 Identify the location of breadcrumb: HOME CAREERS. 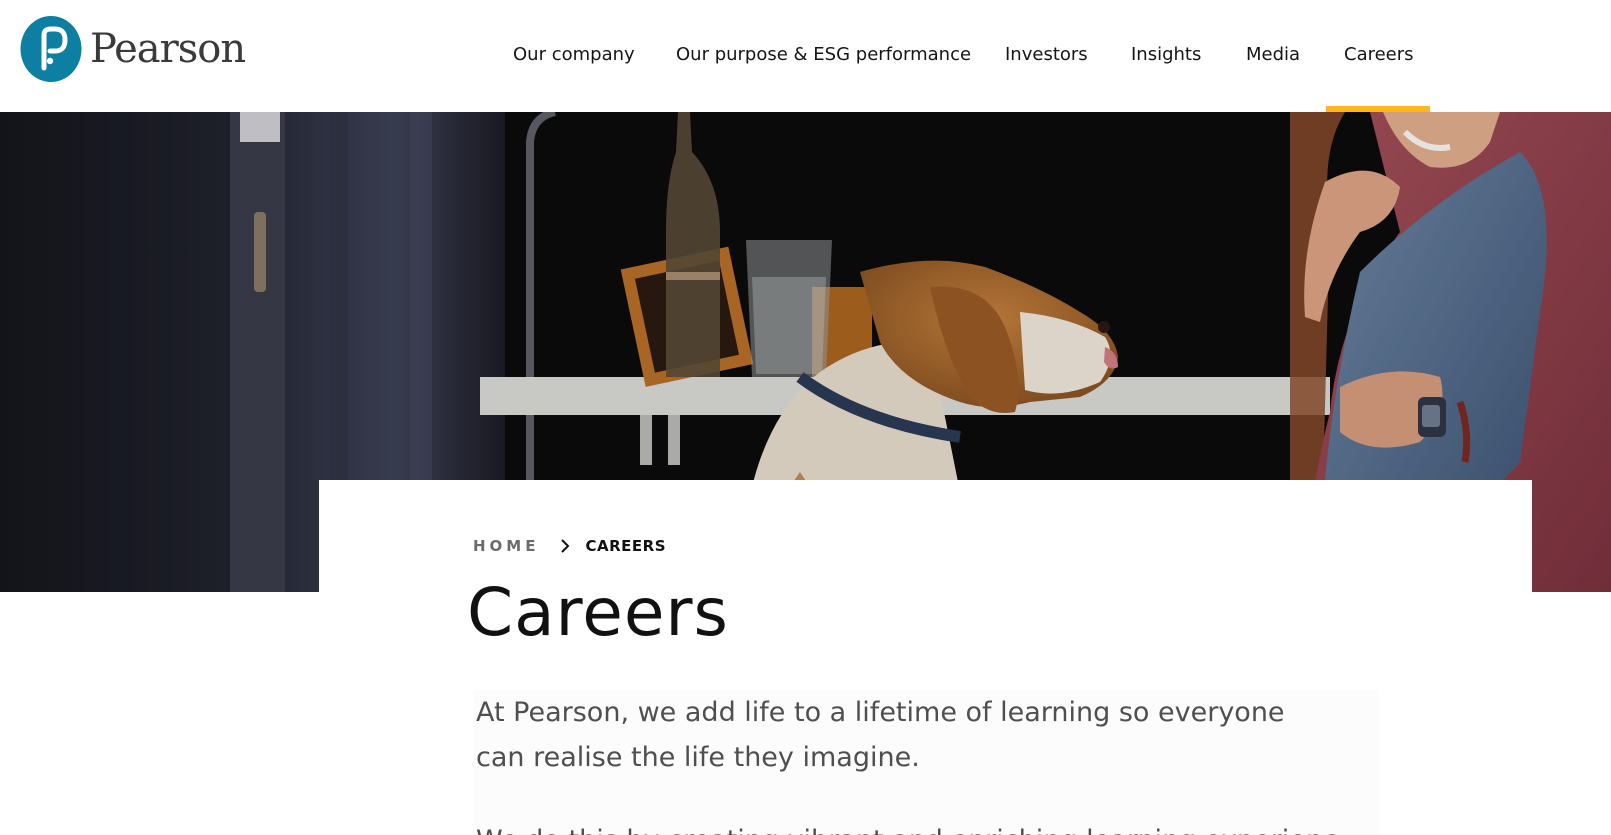
(569, 546).